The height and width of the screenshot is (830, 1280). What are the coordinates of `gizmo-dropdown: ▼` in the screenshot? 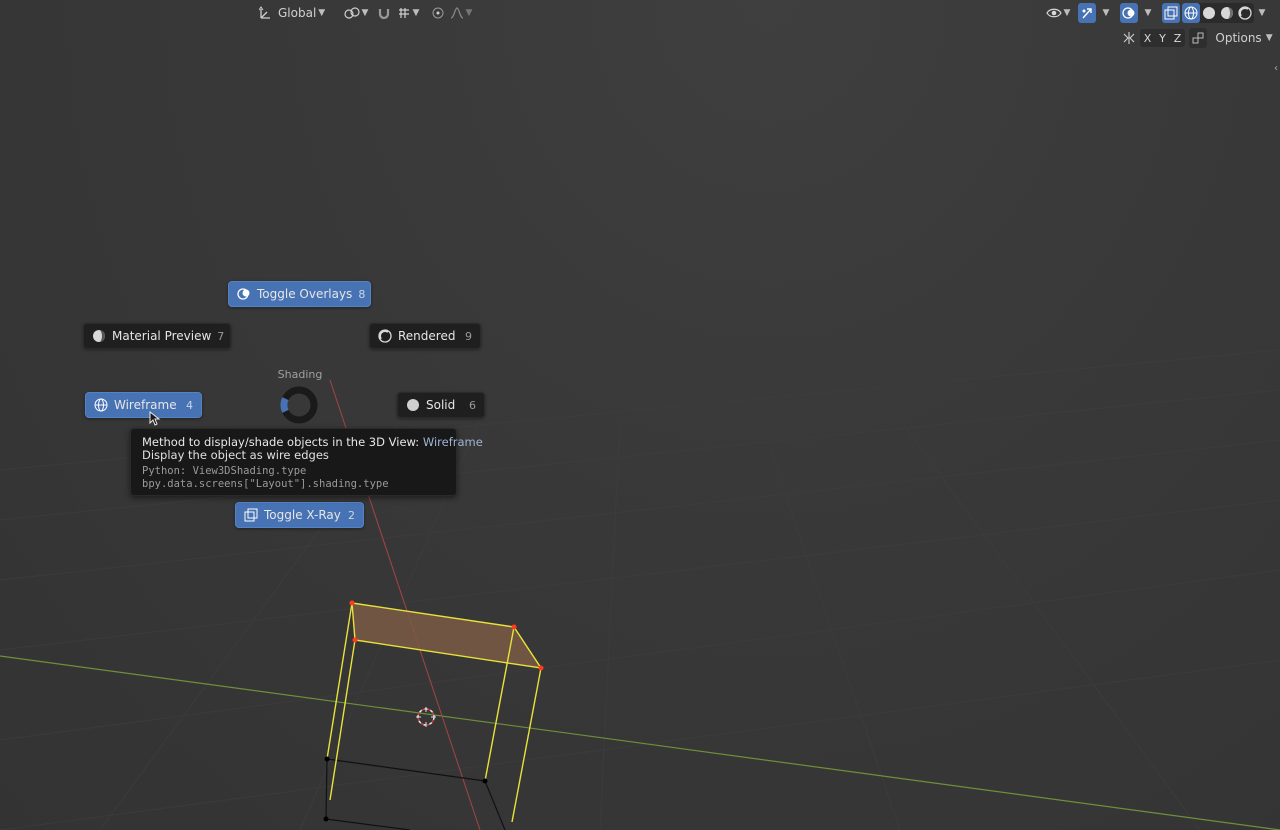 It's located at (1105, 13).